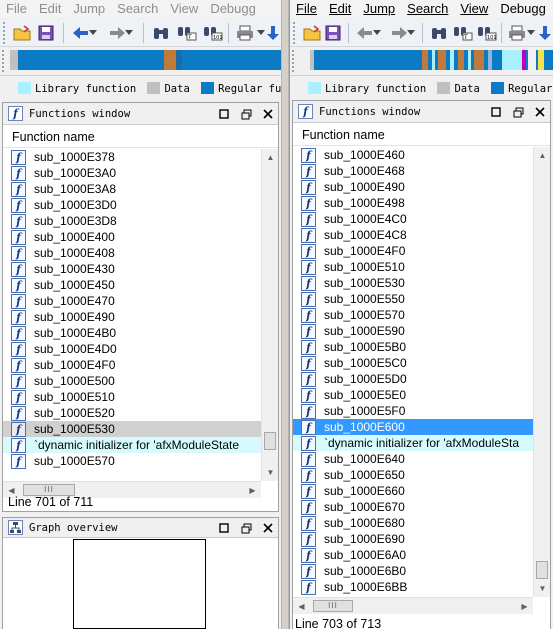 The height and width of the screenshot is (629, 553). What do you see at coordinates (413, 331) in the screenshot?
I see `function-row: f sub_1000E590` at bounding box center [413, 331].